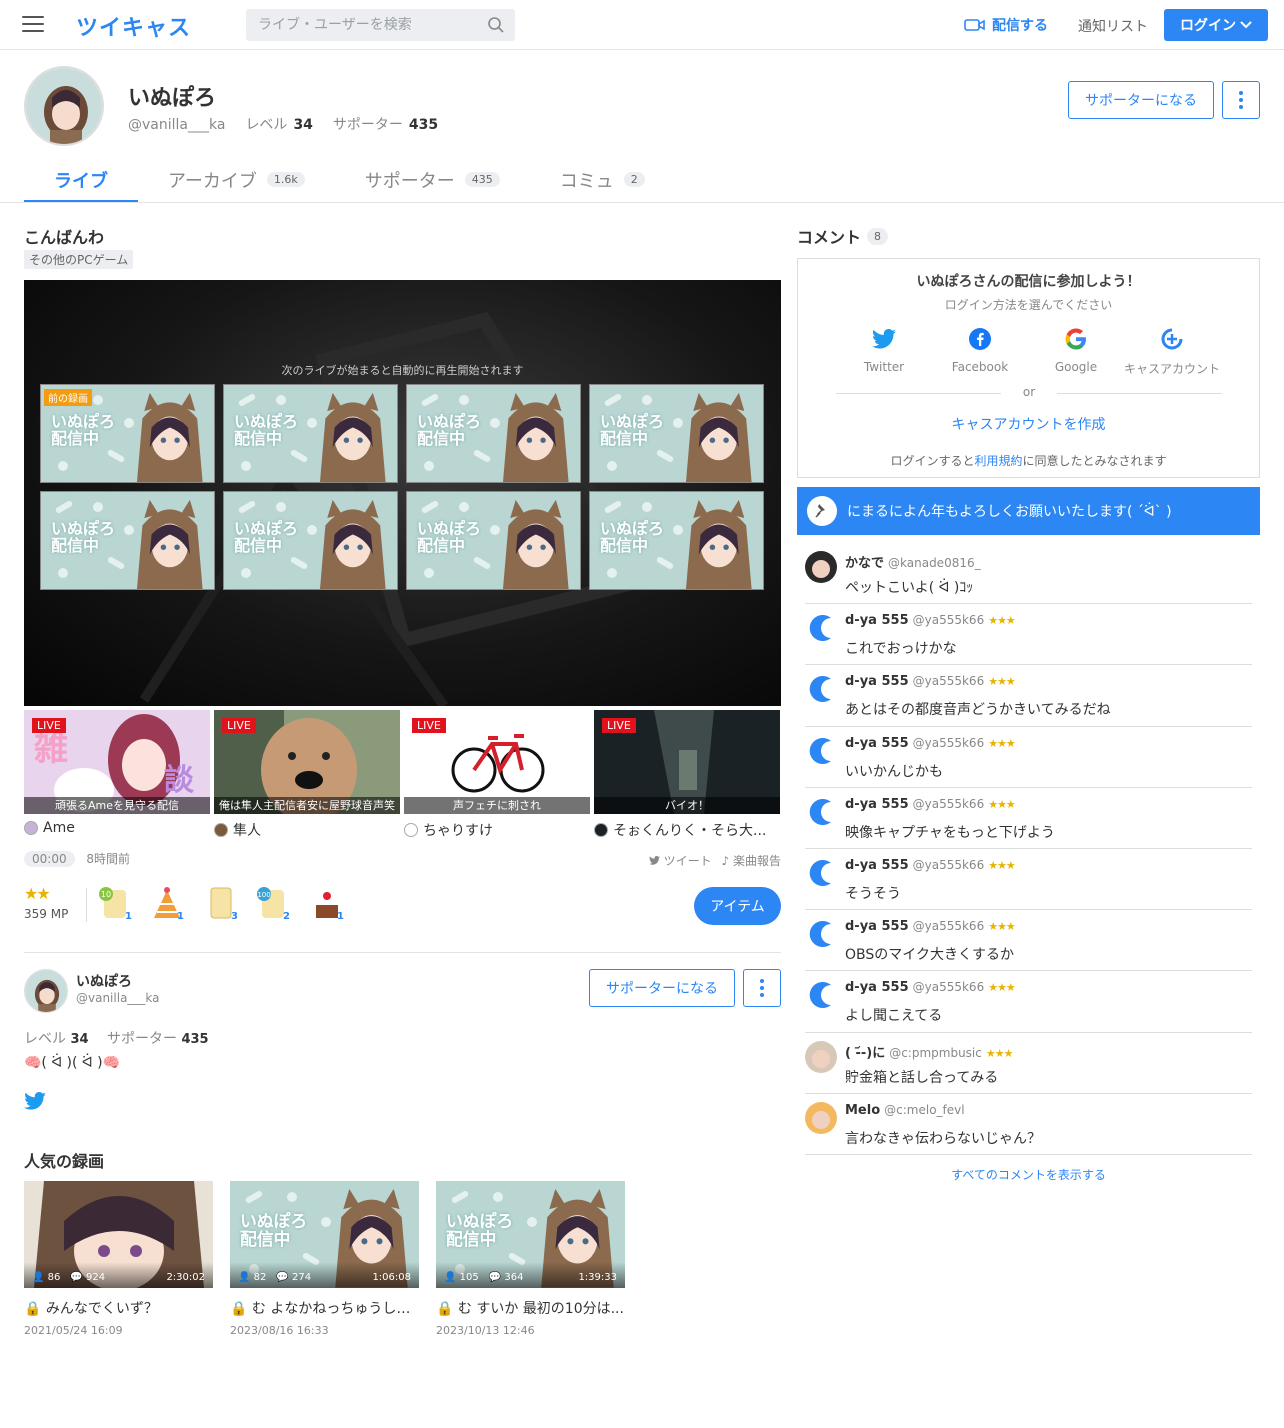 This screenshot has width=1284, height=1428. Describe the element at coordinates (1028, 880) in the screenshot. I see `comment-item: d-ya 555 @ya555k66 ★★★ そうそう` at that location.